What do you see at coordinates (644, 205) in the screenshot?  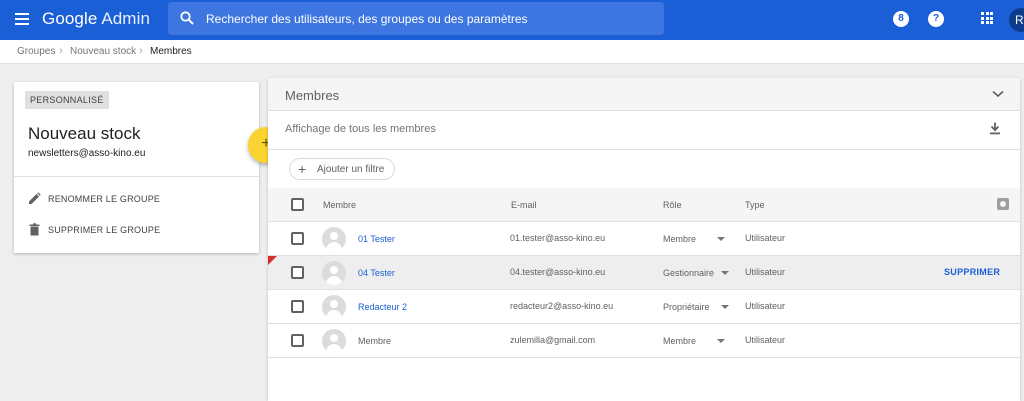 I see `table-header: Membre E-mail Rôle Type` at bounding box center [644, 205].